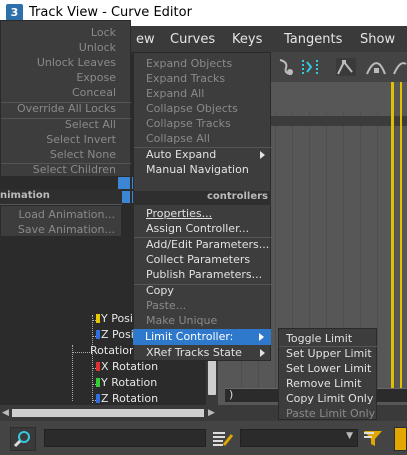  I want to click on tree-row: Y Rotation, so click(126, 384).